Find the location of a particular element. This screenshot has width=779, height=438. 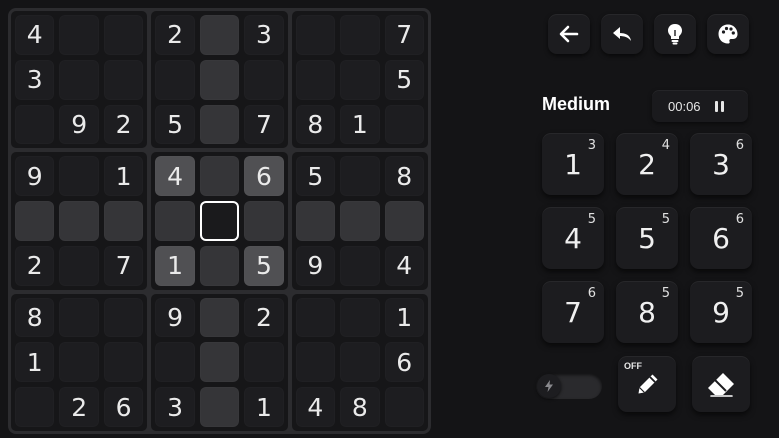

sudoku-box: 4 6 1 5 is located at coordinates (219, 221).